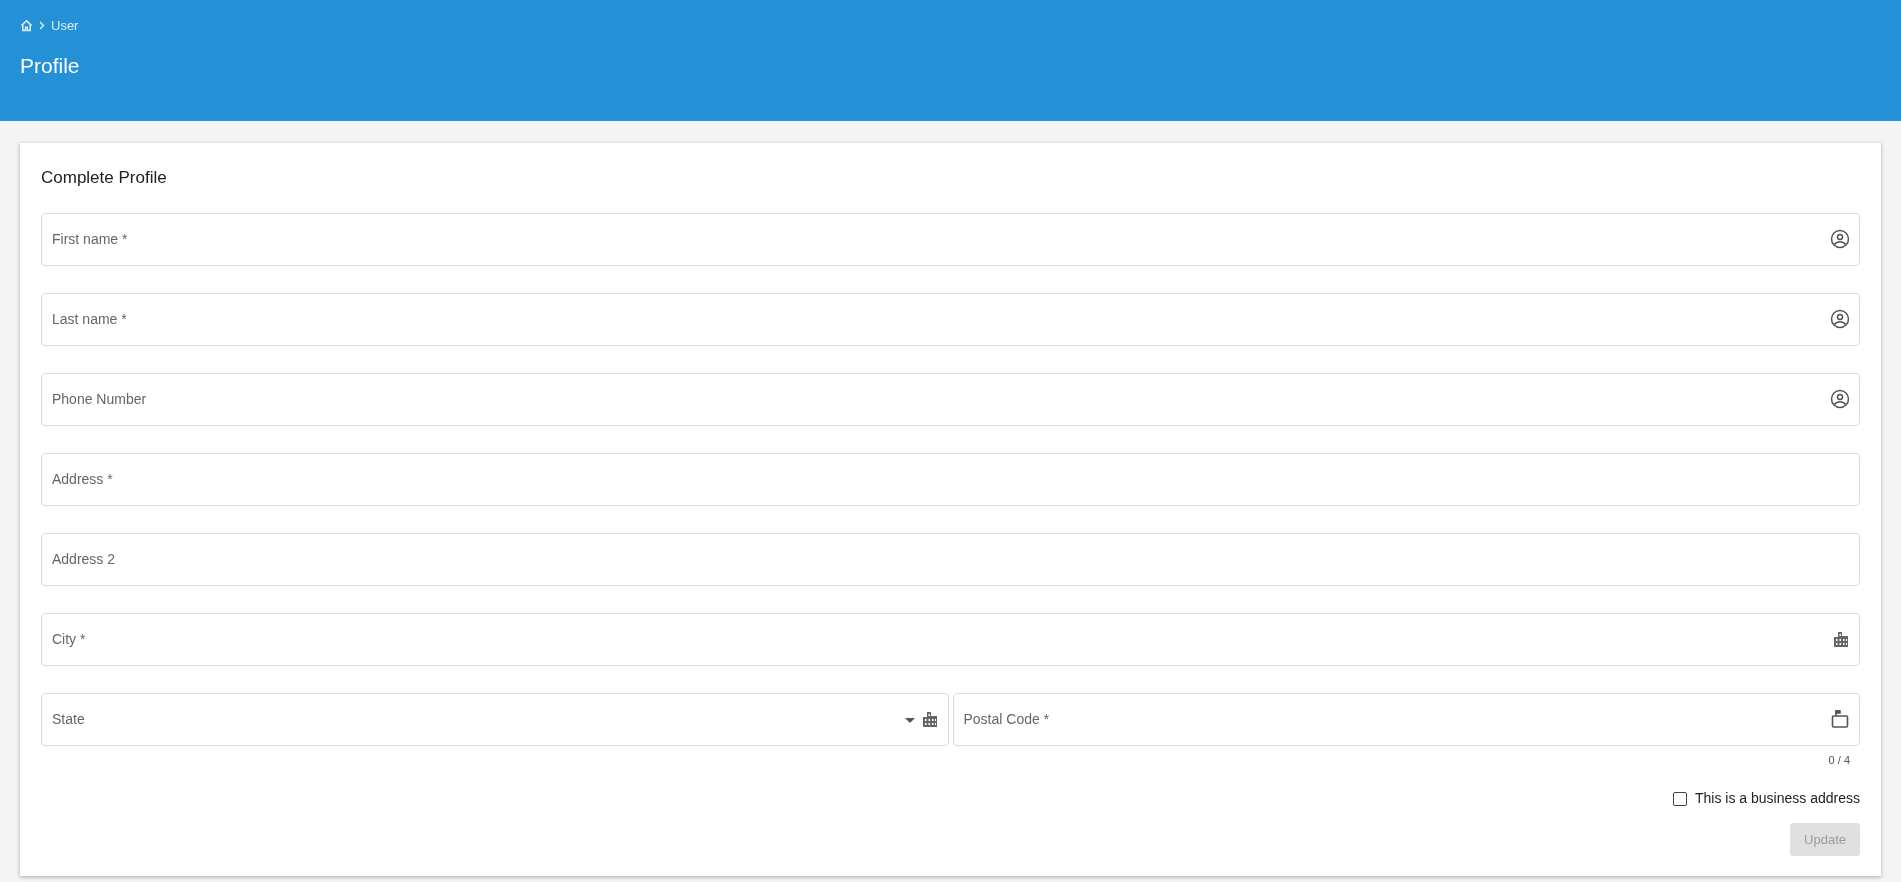  I want to click on character-counter: 0 / 4, so click(1839, 760).